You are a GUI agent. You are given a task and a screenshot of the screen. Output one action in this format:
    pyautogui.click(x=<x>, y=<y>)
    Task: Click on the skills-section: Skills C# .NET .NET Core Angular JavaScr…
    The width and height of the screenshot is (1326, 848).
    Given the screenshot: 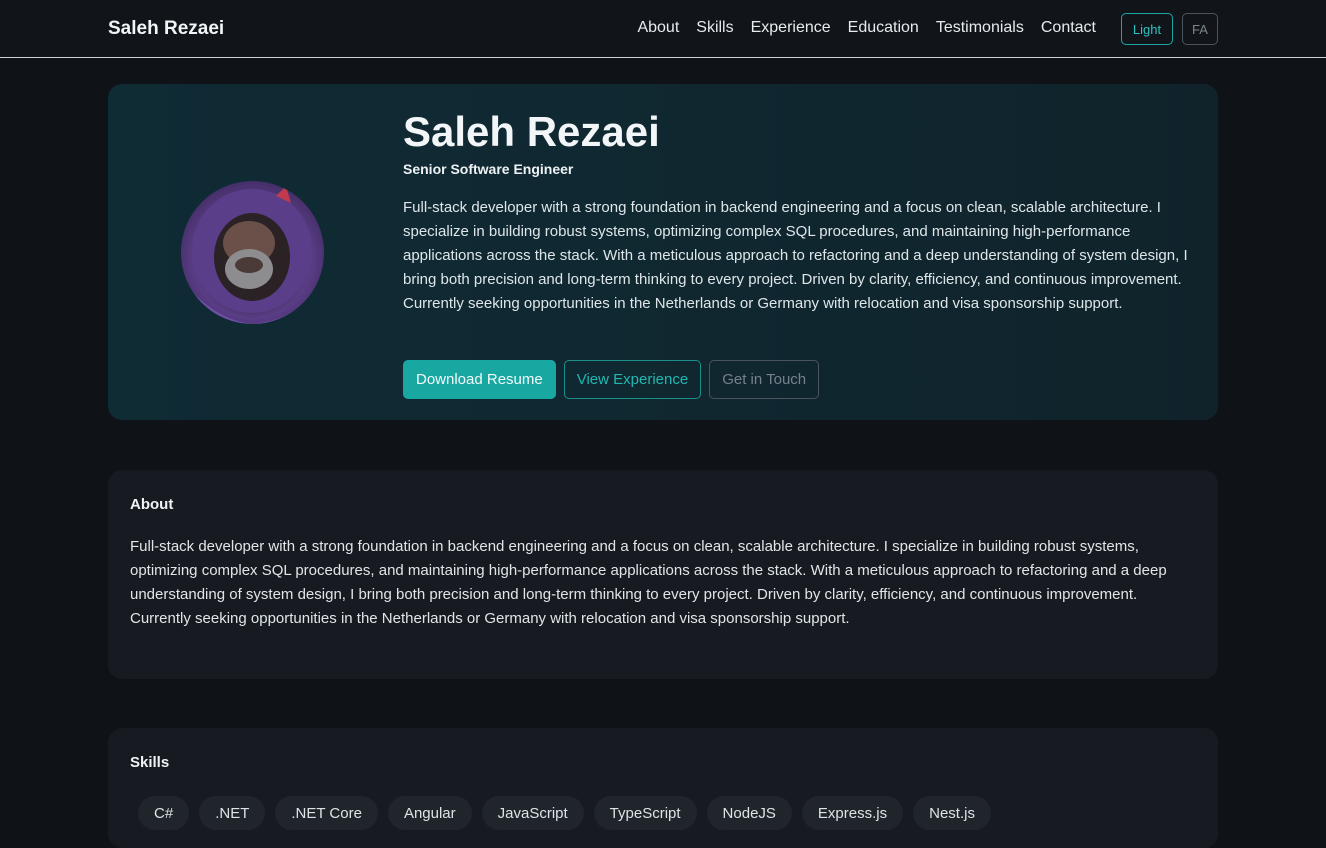 What is the action you would take?
    pyautogui.click(x=663, y=788)
    